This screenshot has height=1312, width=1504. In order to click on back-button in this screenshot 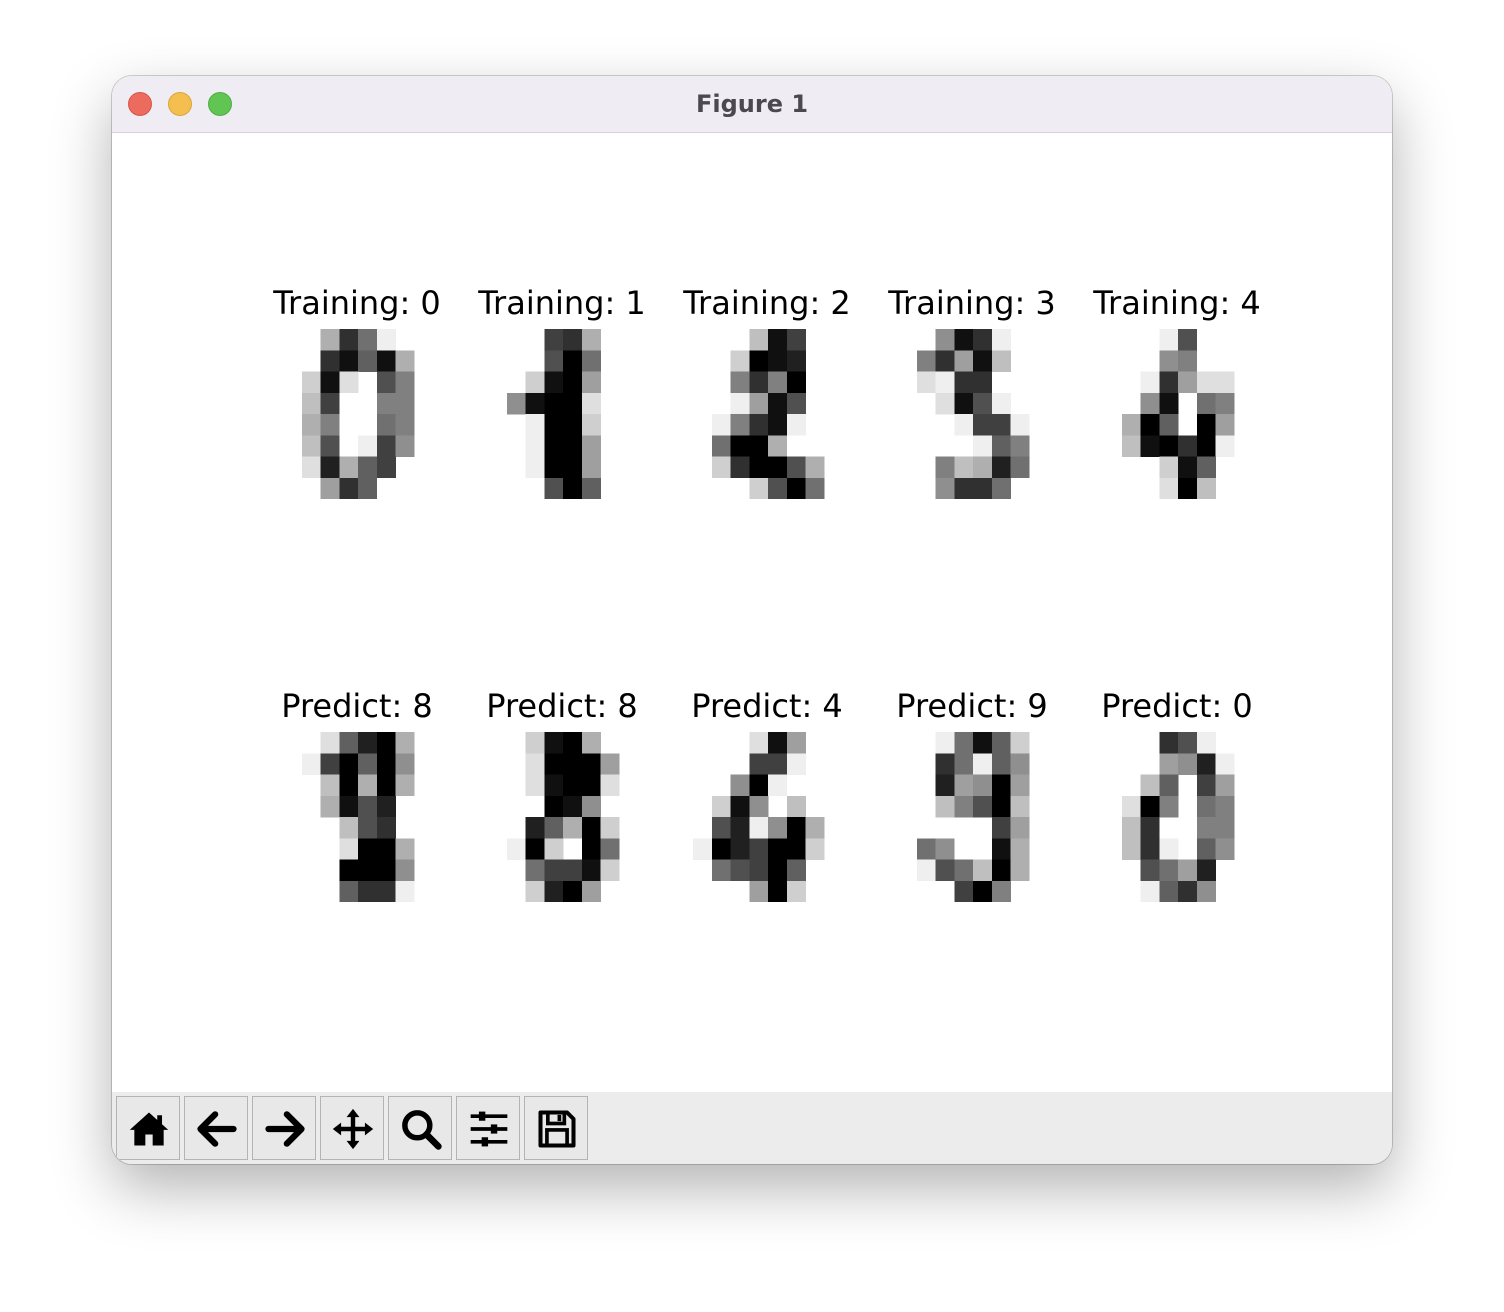, I will do `click(216, 1128)`.